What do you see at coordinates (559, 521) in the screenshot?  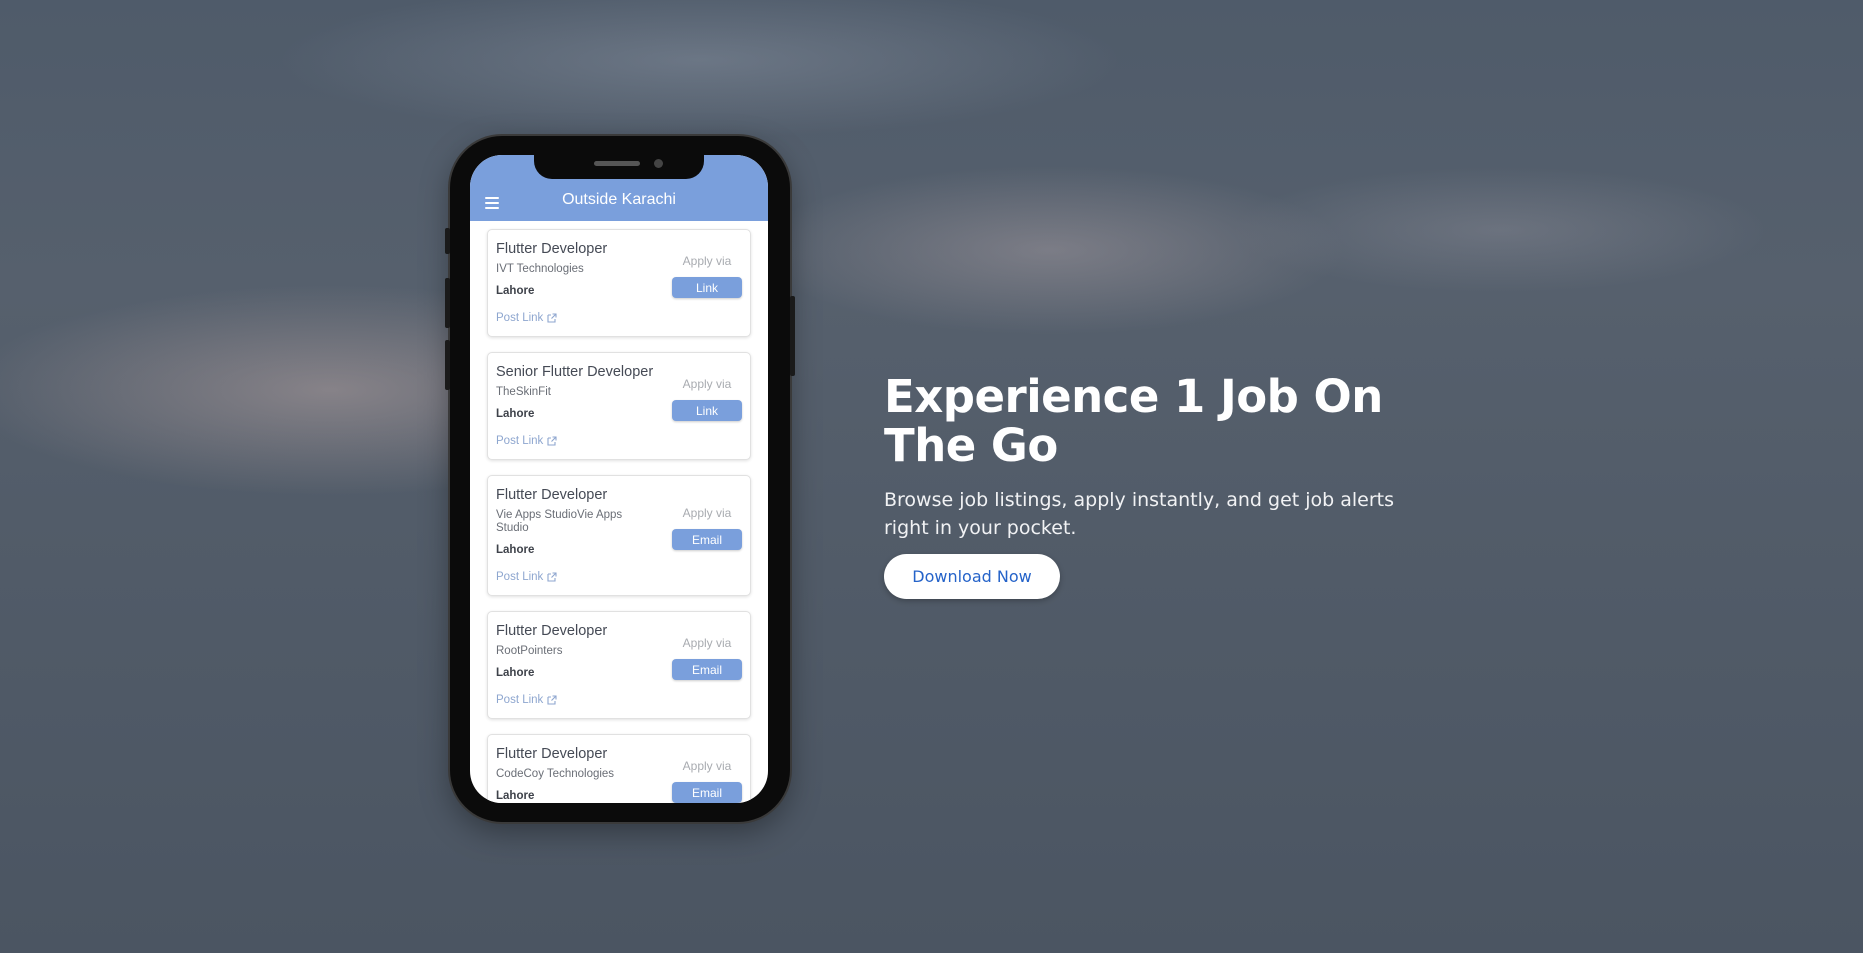 I see `company-name: Vie Apps StudioVie Apps Studio` at bounding box center [559, 521].